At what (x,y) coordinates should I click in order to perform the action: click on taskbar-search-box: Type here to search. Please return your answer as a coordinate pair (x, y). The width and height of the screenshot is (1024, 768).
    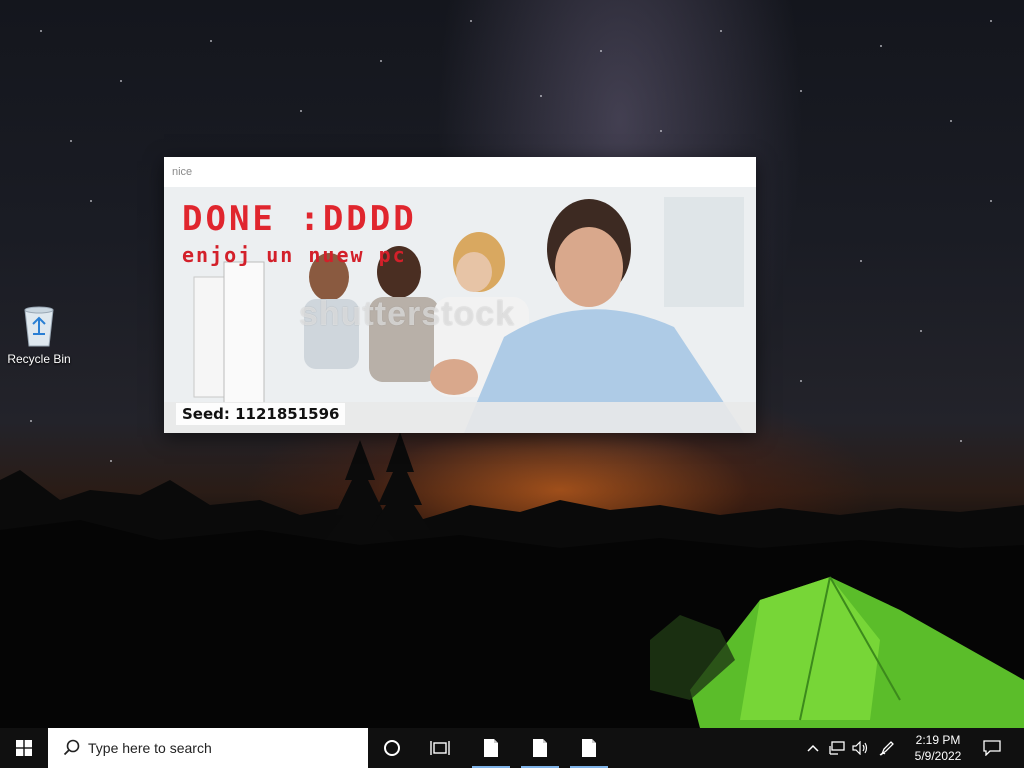
    Looking at the image, I should click on (208, 748).